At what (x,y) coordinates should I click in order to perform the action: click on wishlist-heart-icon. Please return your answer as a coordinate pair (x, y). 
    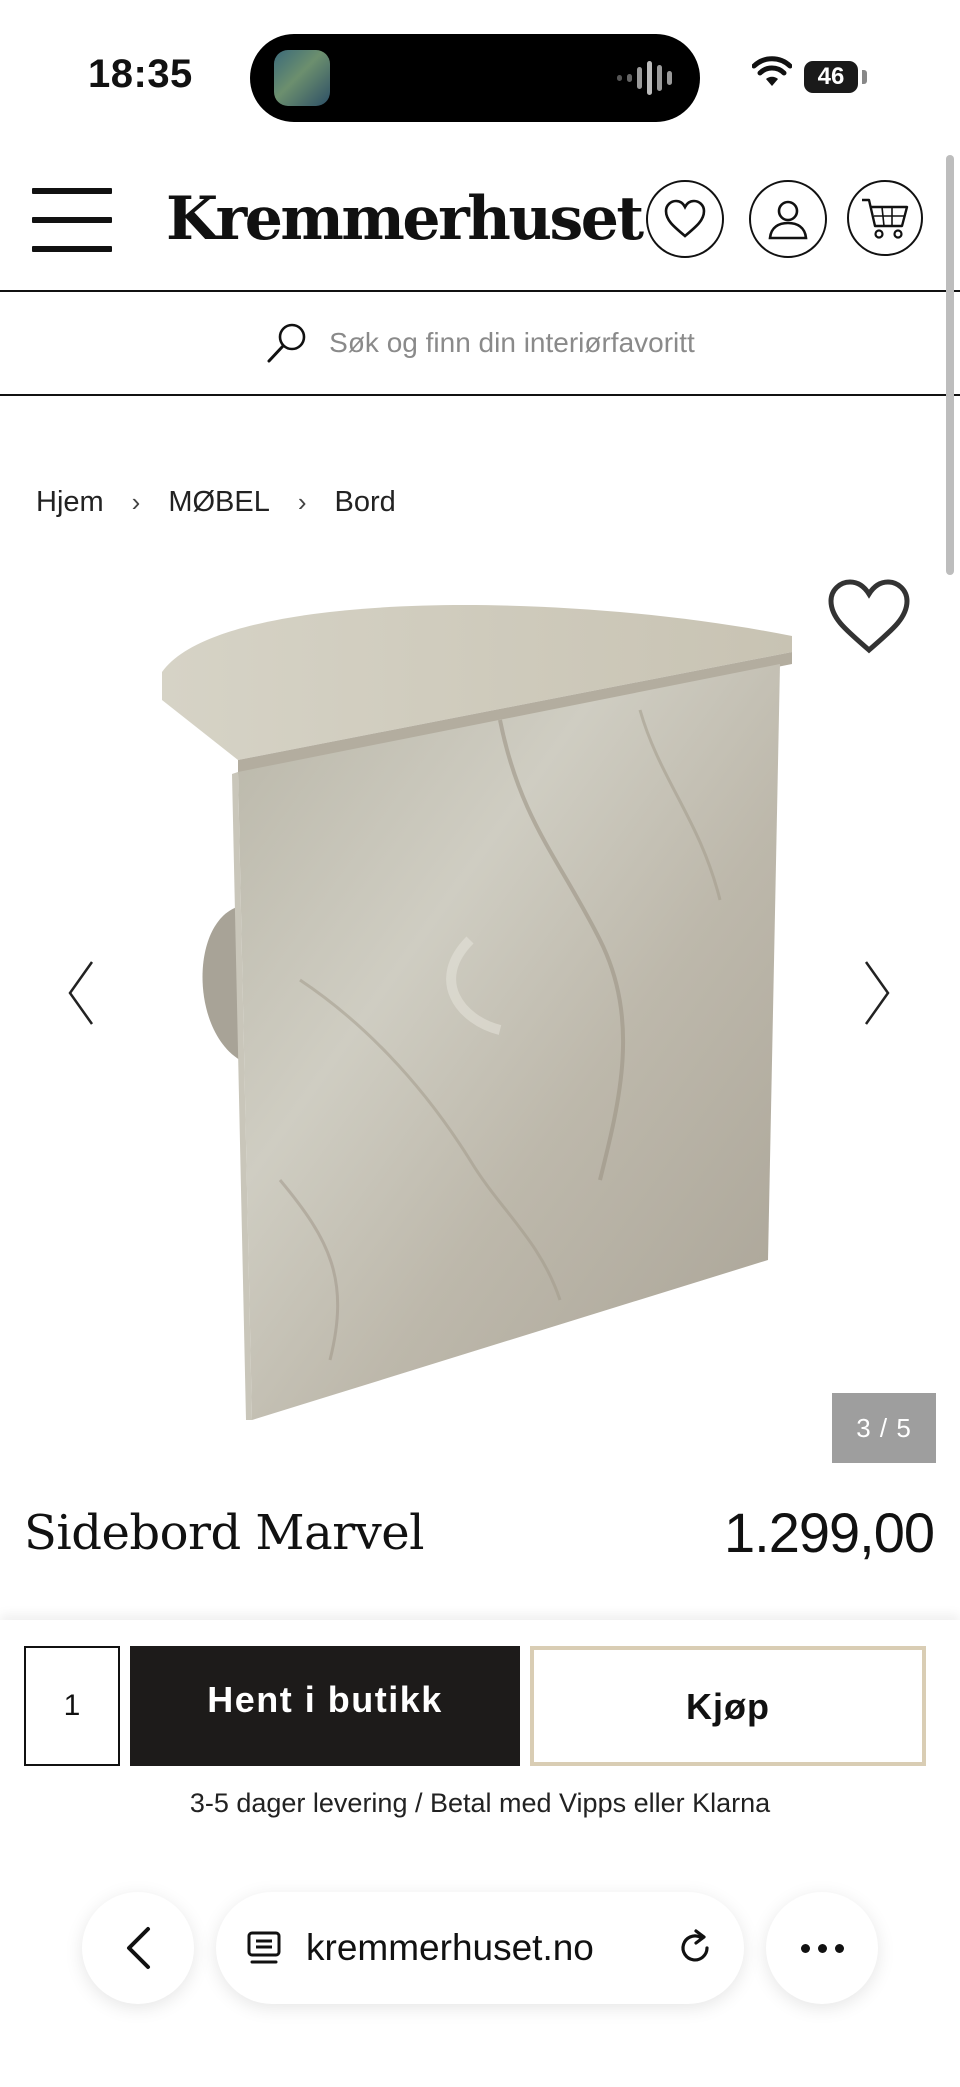
    Looking at the image, I should click on (869, 617).